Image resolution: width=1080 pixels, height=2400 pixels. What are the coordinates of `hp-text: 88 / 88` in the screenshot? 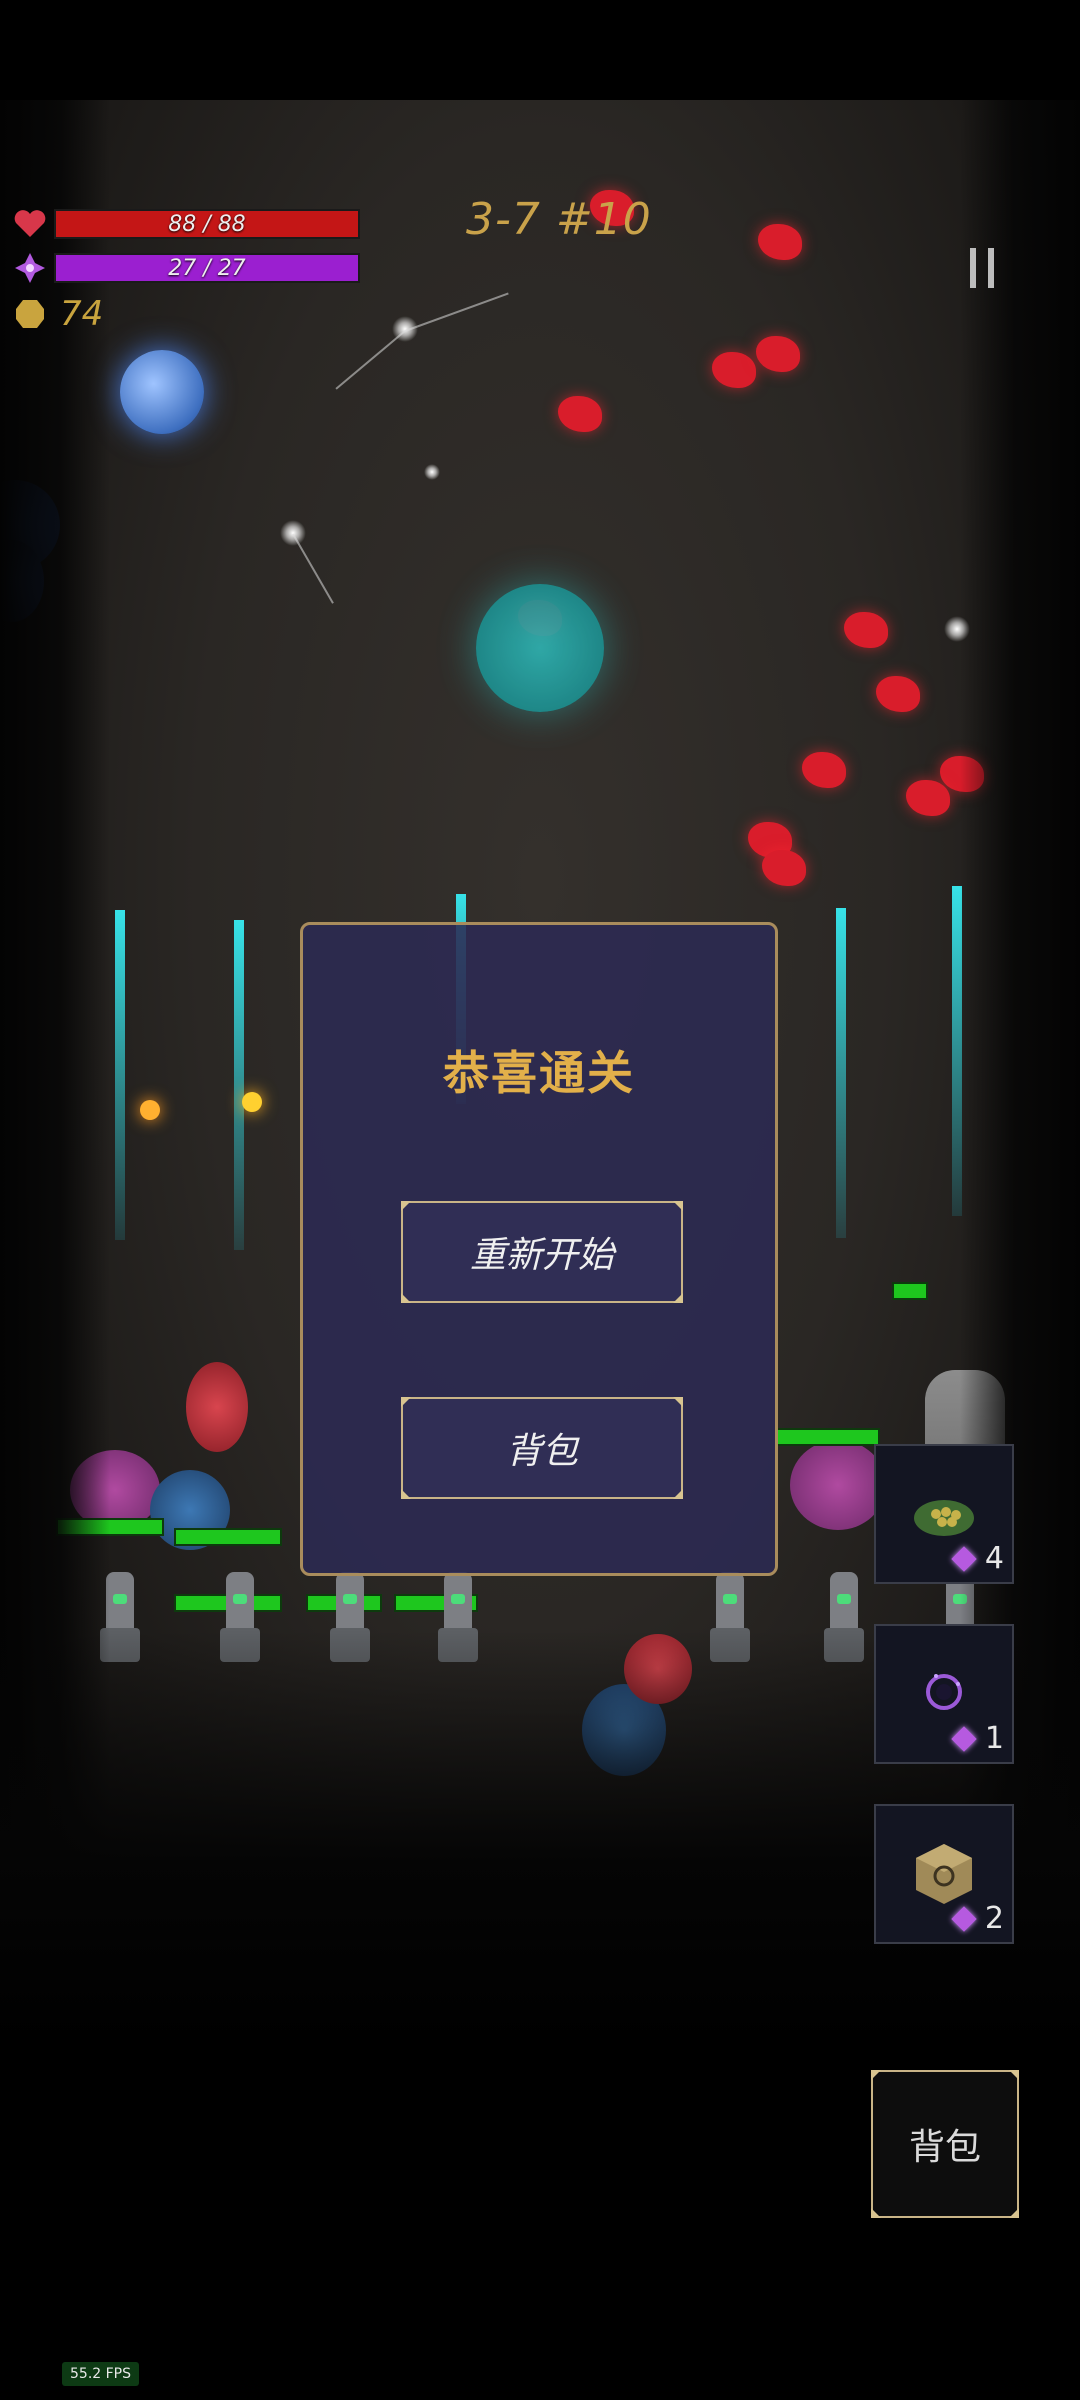 It's located at (207, 224).